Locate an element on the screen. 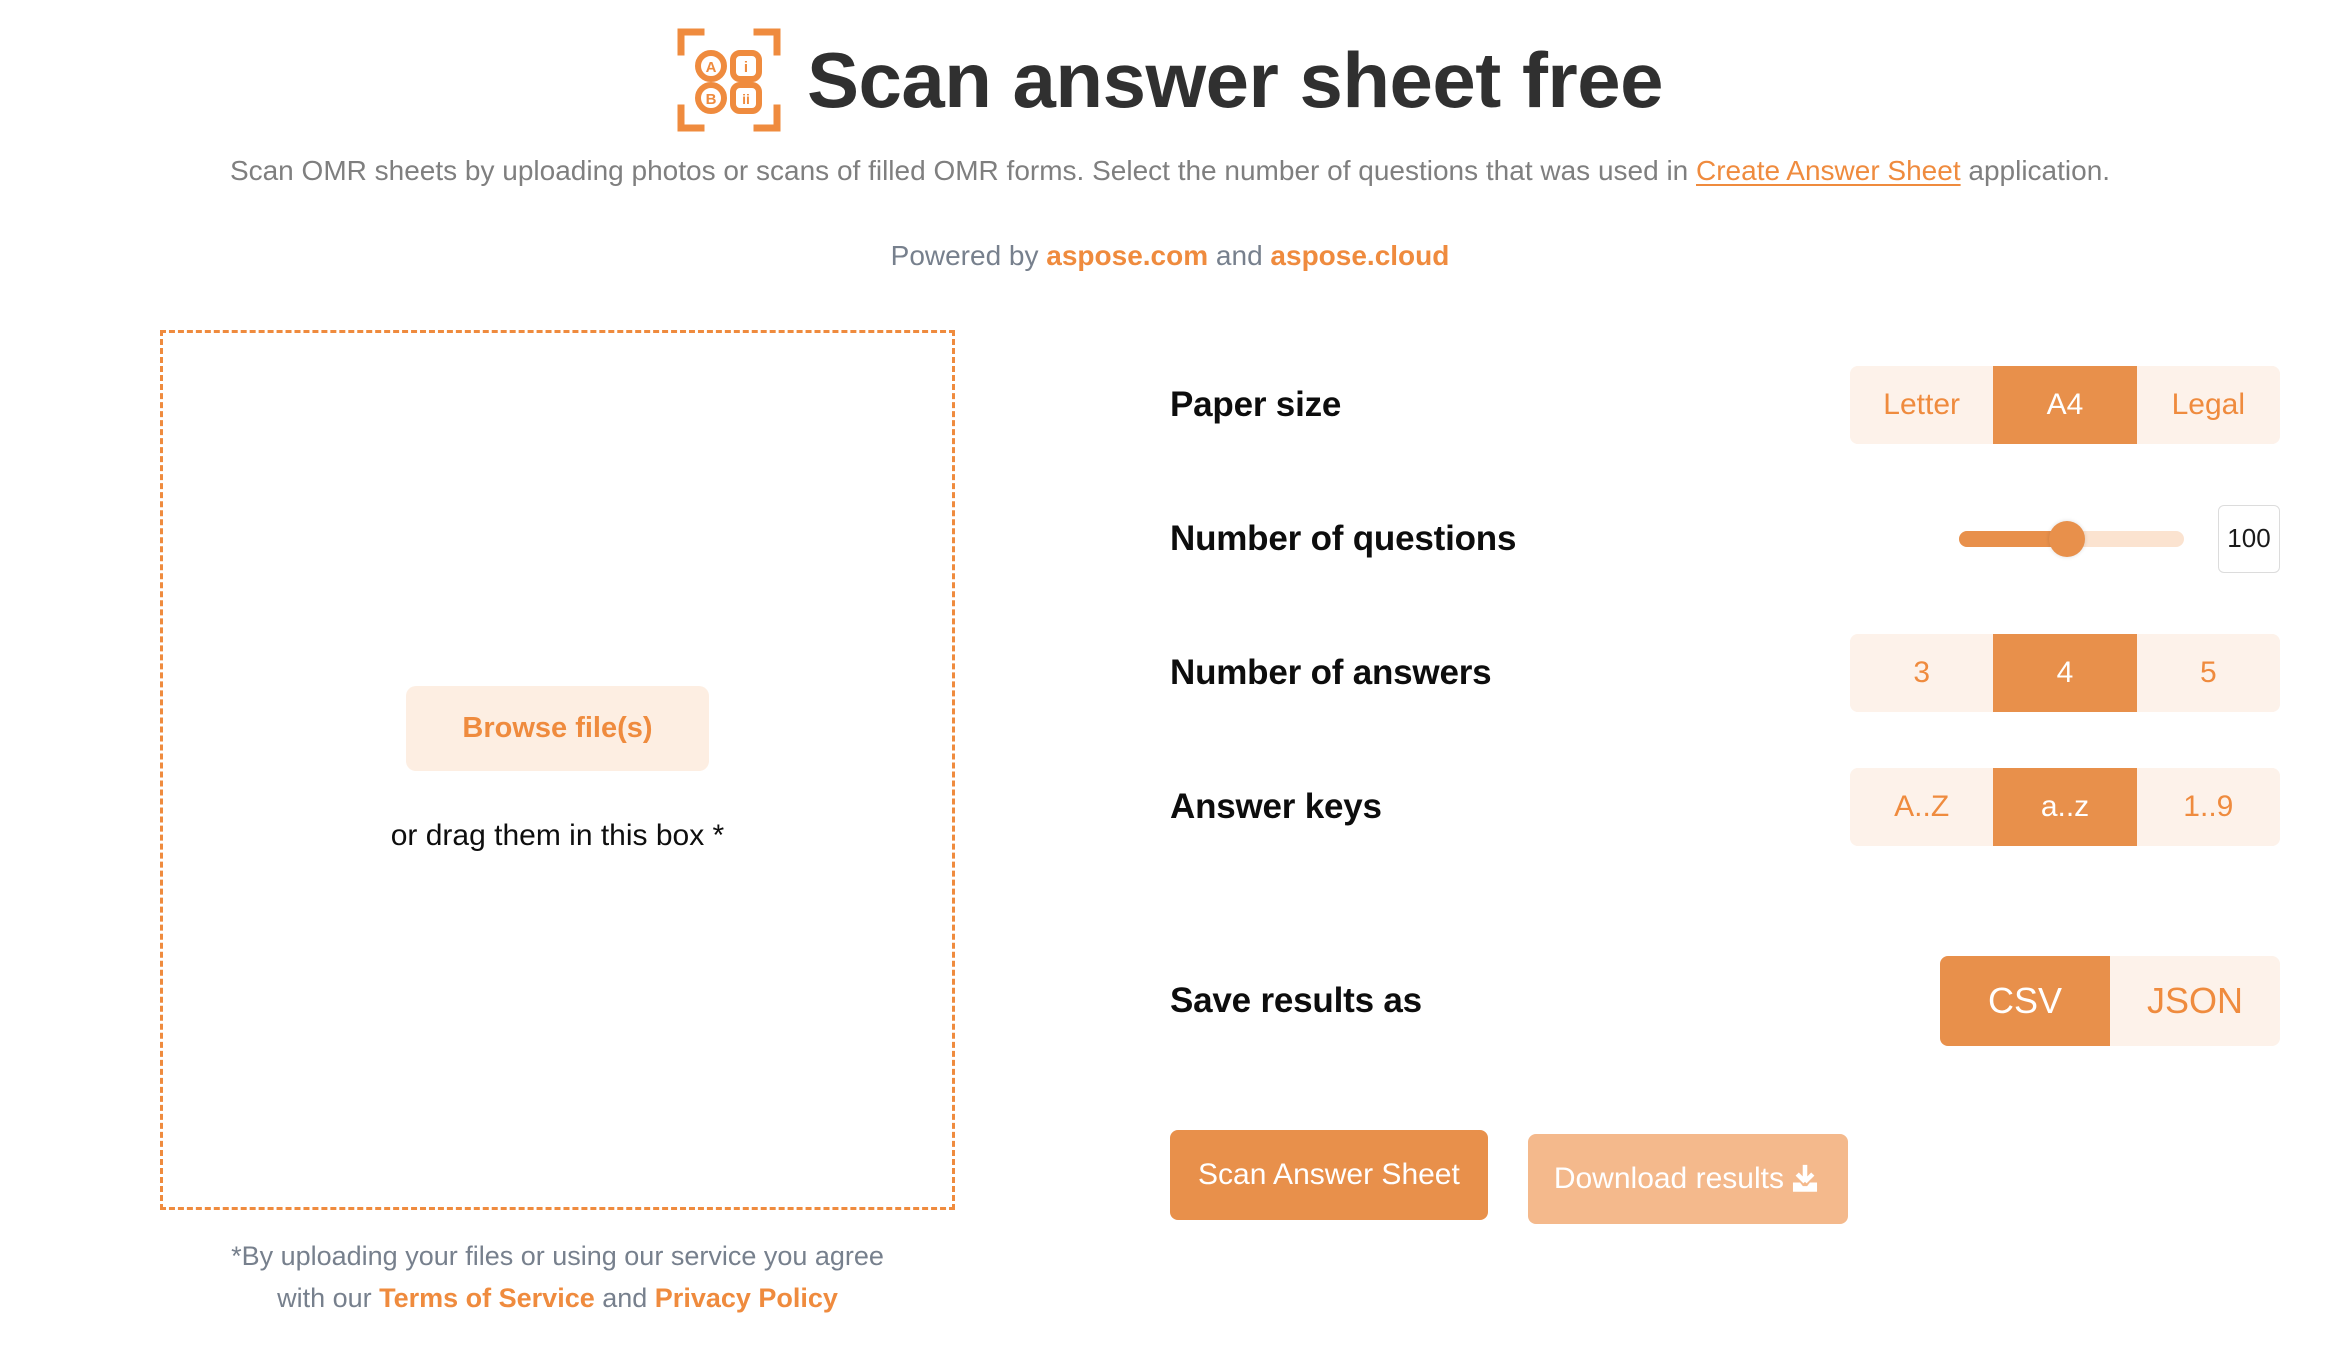  save-results-as-label: Save results as is located at coordinates (1296, 1000).